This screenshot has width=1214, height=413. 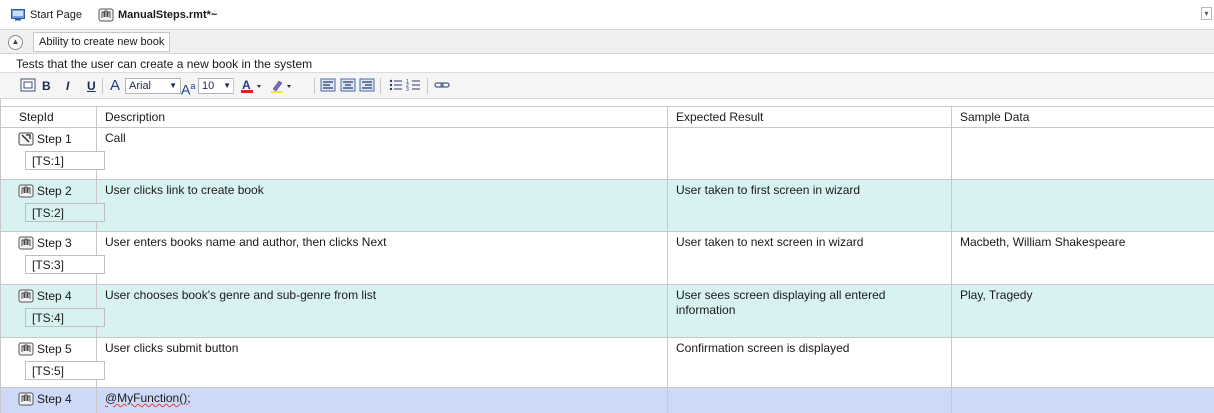 What do you see at coordinates (283, 86) in the screenshot?
I see `highlight-color-button` at bounding box center [283, 86].